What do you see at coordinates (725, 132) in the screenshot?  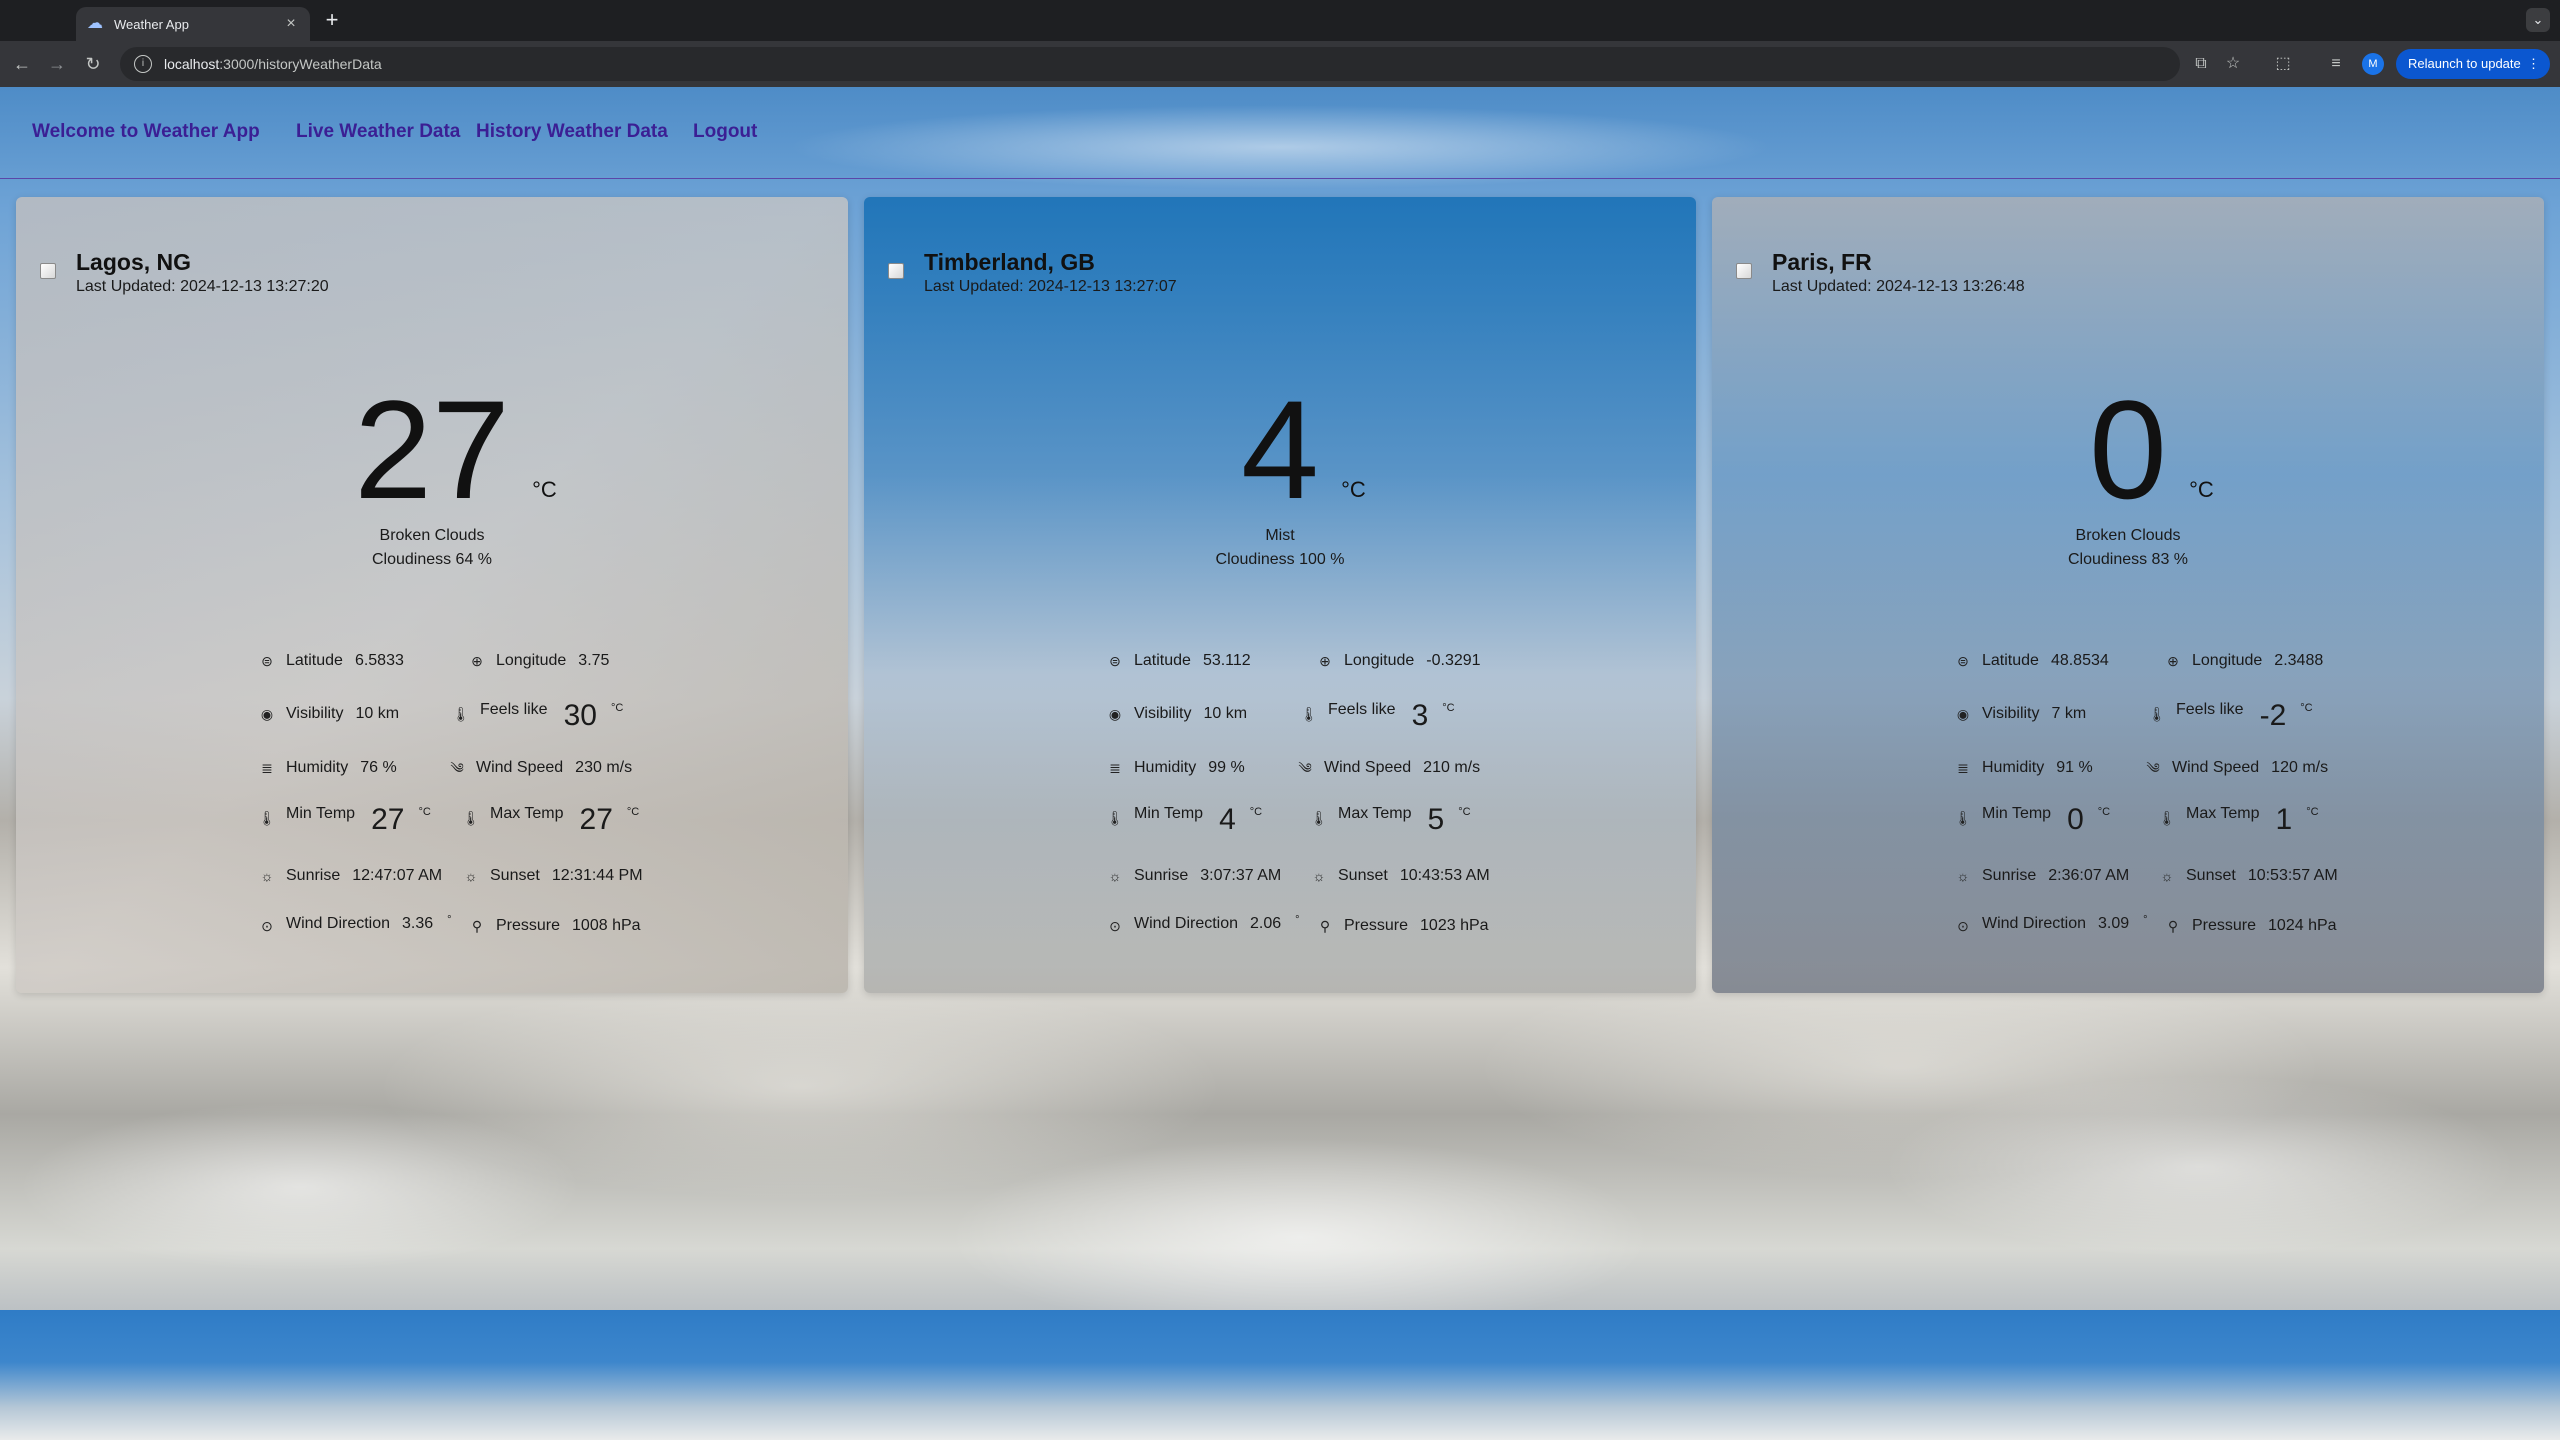 I see `nav-logout-link: Logout` at bounding box center [725, 132].